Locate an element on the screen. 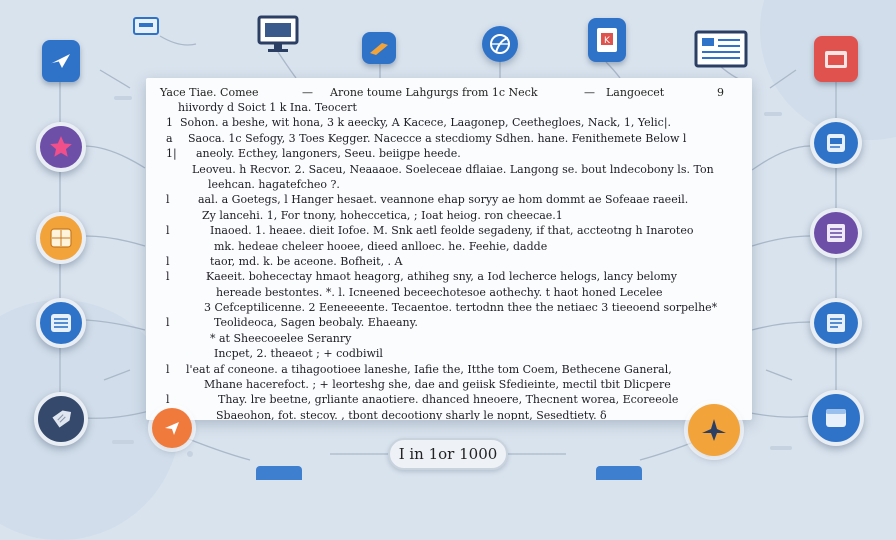 The image size is (896, 540). monitor-icon is located at coordinates (278, 33).